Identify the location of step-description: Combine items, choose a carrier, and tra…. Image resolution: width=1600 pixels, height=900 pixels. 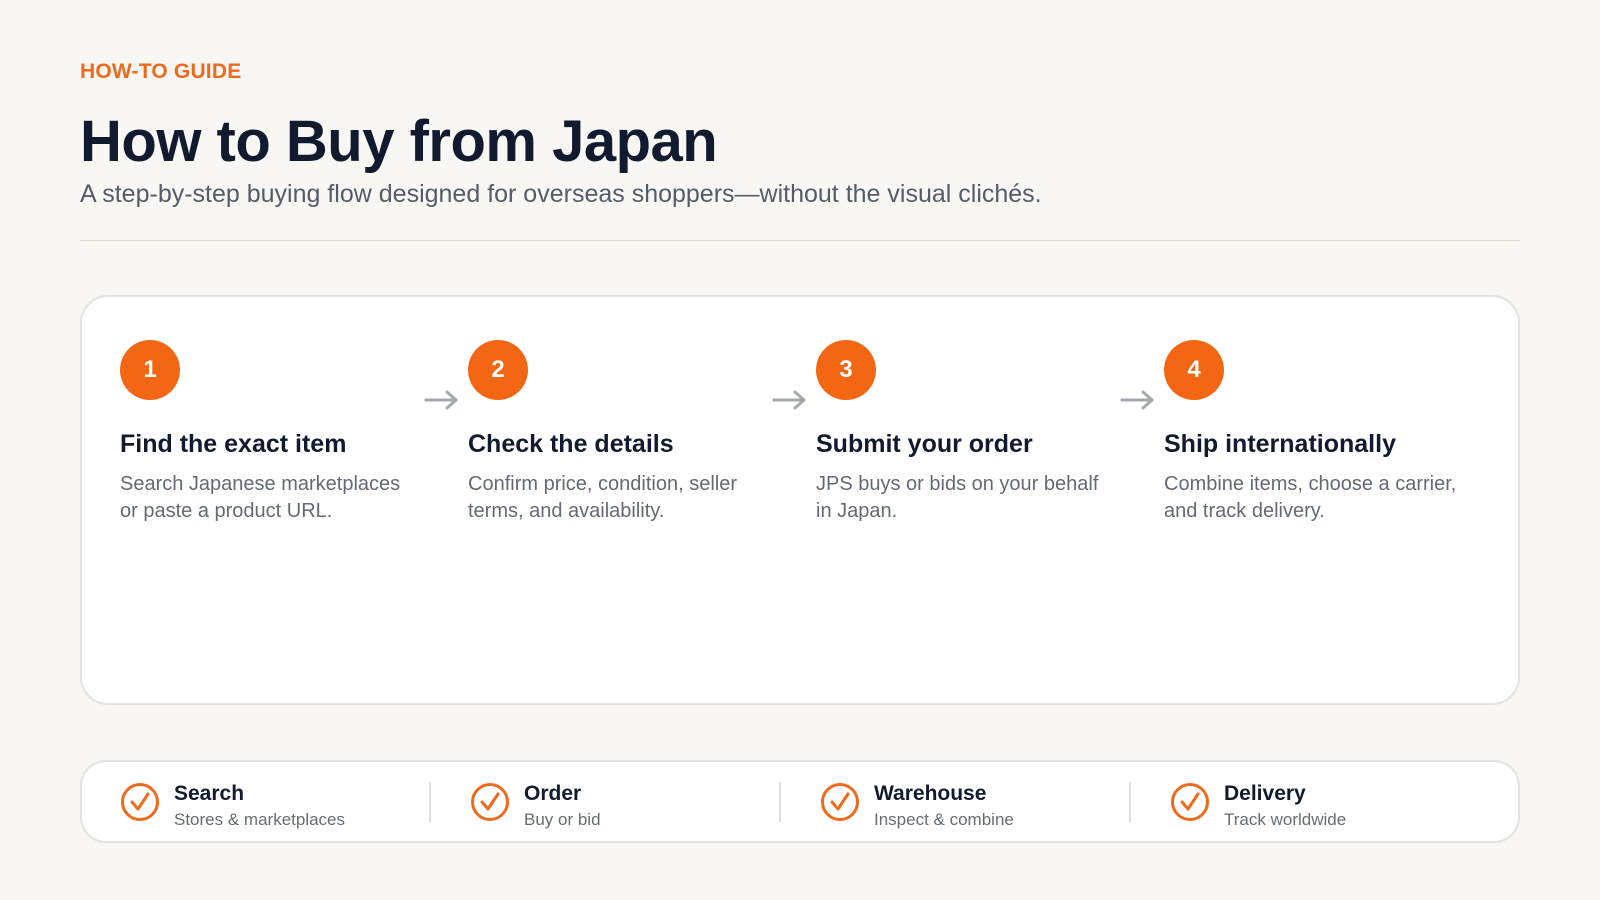
(1310, 497).